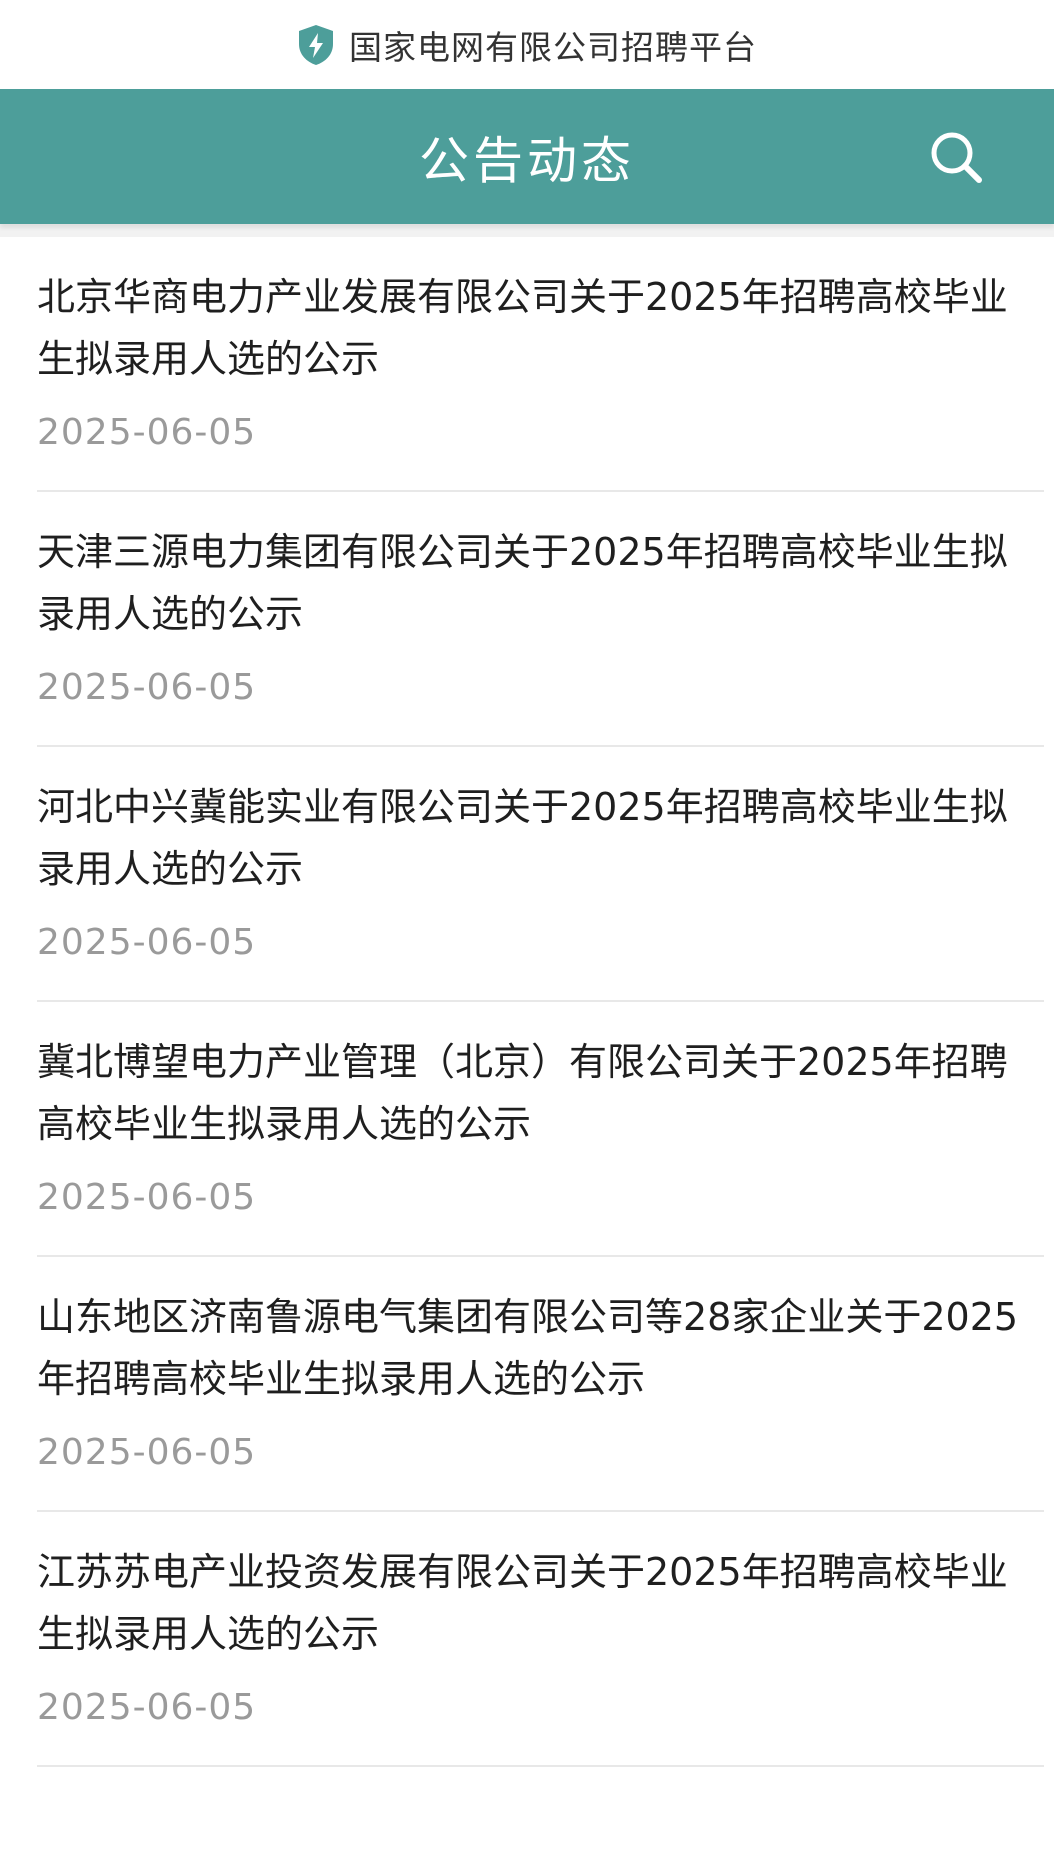 This screenshot has height=1850, width=1054. Describe the element at coordinates (316, 45) in the screenshot. I see `shield-bolt-icon` at that location.